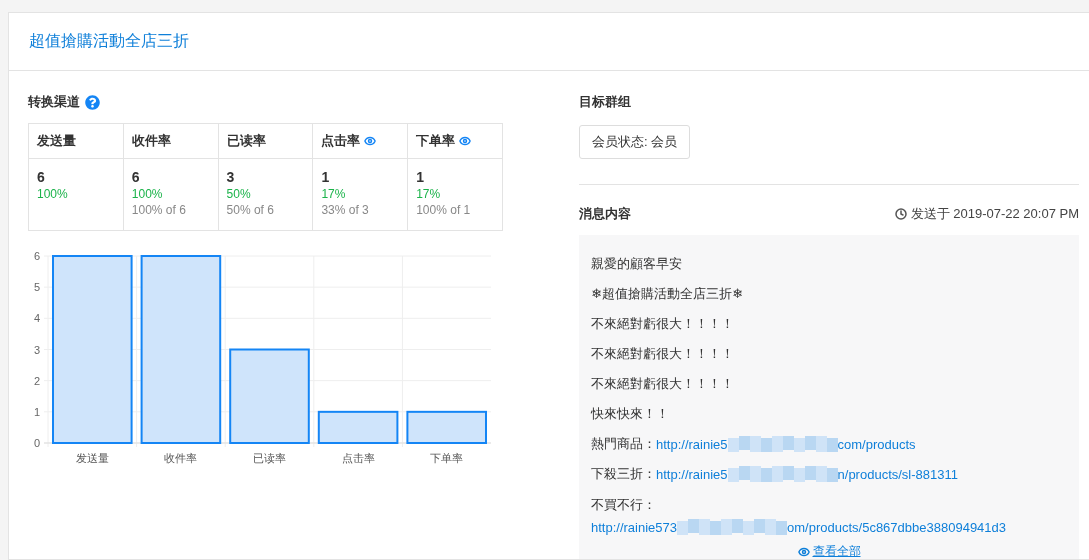 The width and height of the screenshot is (1089, 560). I want to click on axis-tick: 6, so click(36, 256).